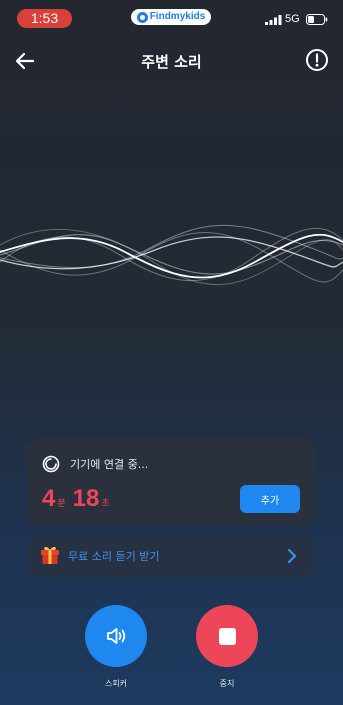 The height and width of the screenshot is (705, 343). I want to click on timer-minutes-unit: 분, so click(61, 504).